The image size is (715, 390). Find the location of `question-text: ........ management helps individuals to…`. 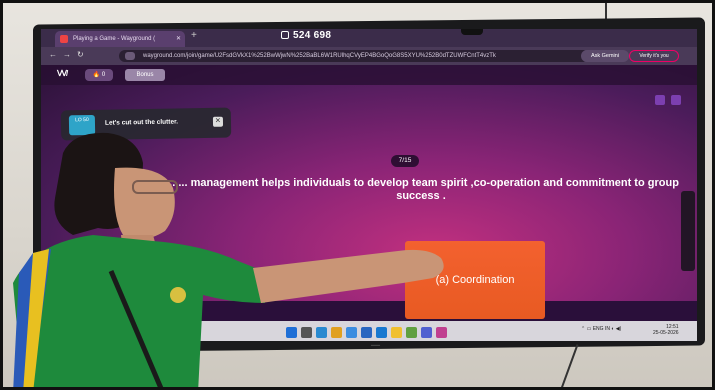

question-text: ........ management helps individuals to… is located at coordinates (421, 189).